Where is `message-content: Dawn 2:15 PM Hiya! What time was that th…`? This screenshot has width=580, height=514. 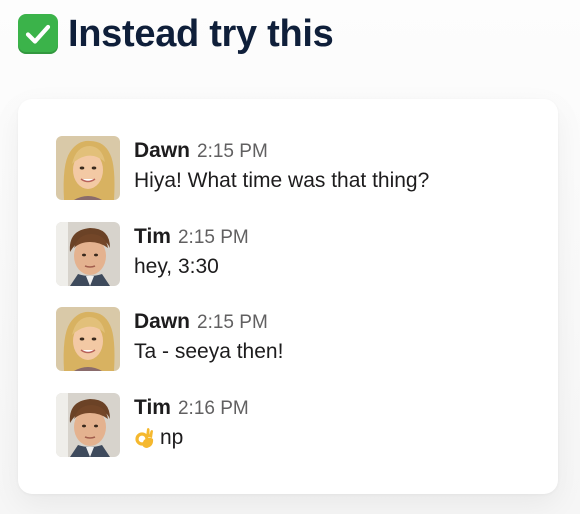 message-content: Dawn 2:15 PM Hiya! What time was that th… is located at coordinates (281, 167).